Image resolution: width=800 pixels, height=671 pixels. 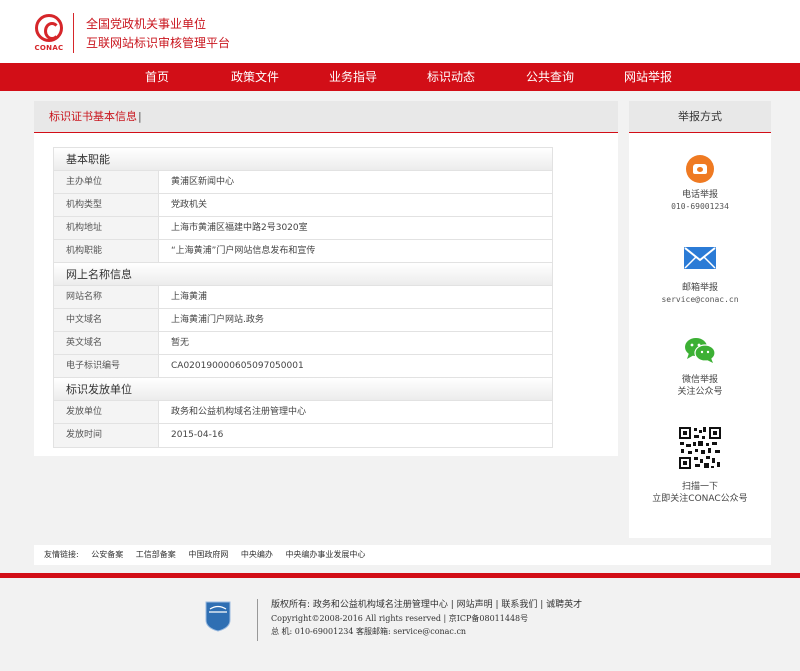 What do you see at coordinates (700, 392) in the screenshot?
I see `wechat-report-sub: 关注公众号` at bounding box center [700, 392].